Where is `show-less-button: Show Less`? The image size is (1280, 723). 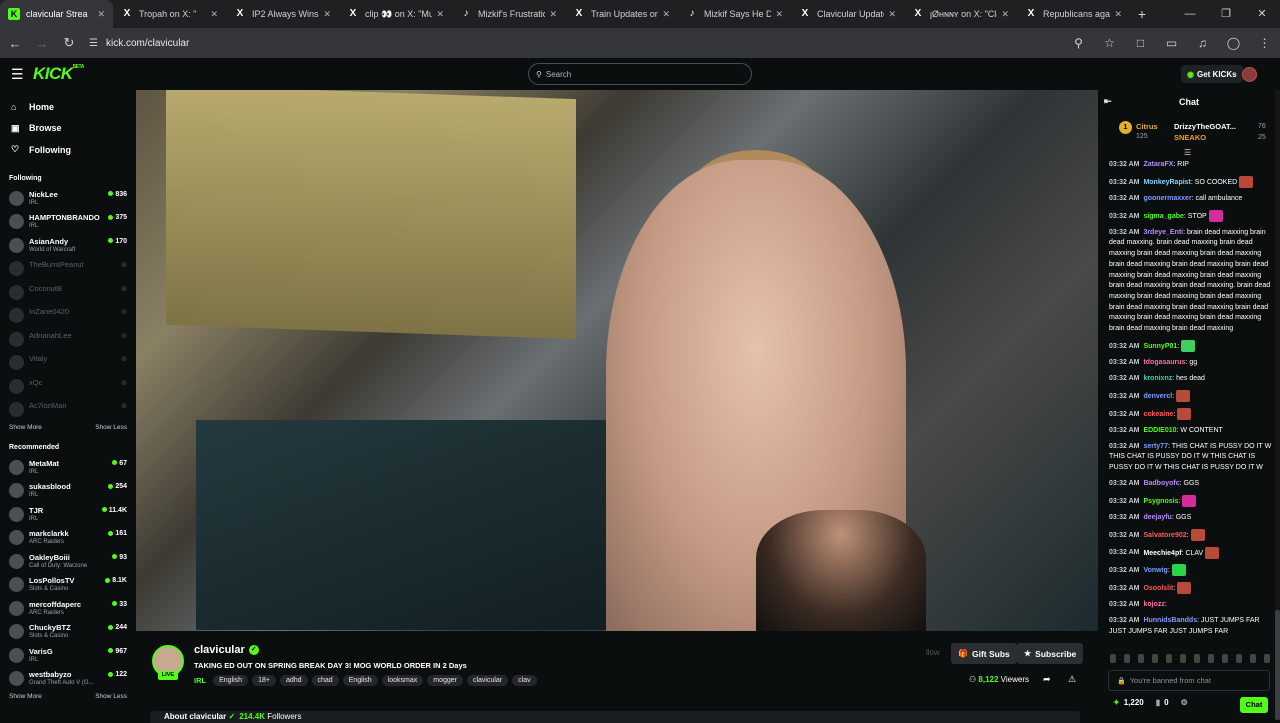
show-less-button: Show Less is located at coordinates (111, 696).